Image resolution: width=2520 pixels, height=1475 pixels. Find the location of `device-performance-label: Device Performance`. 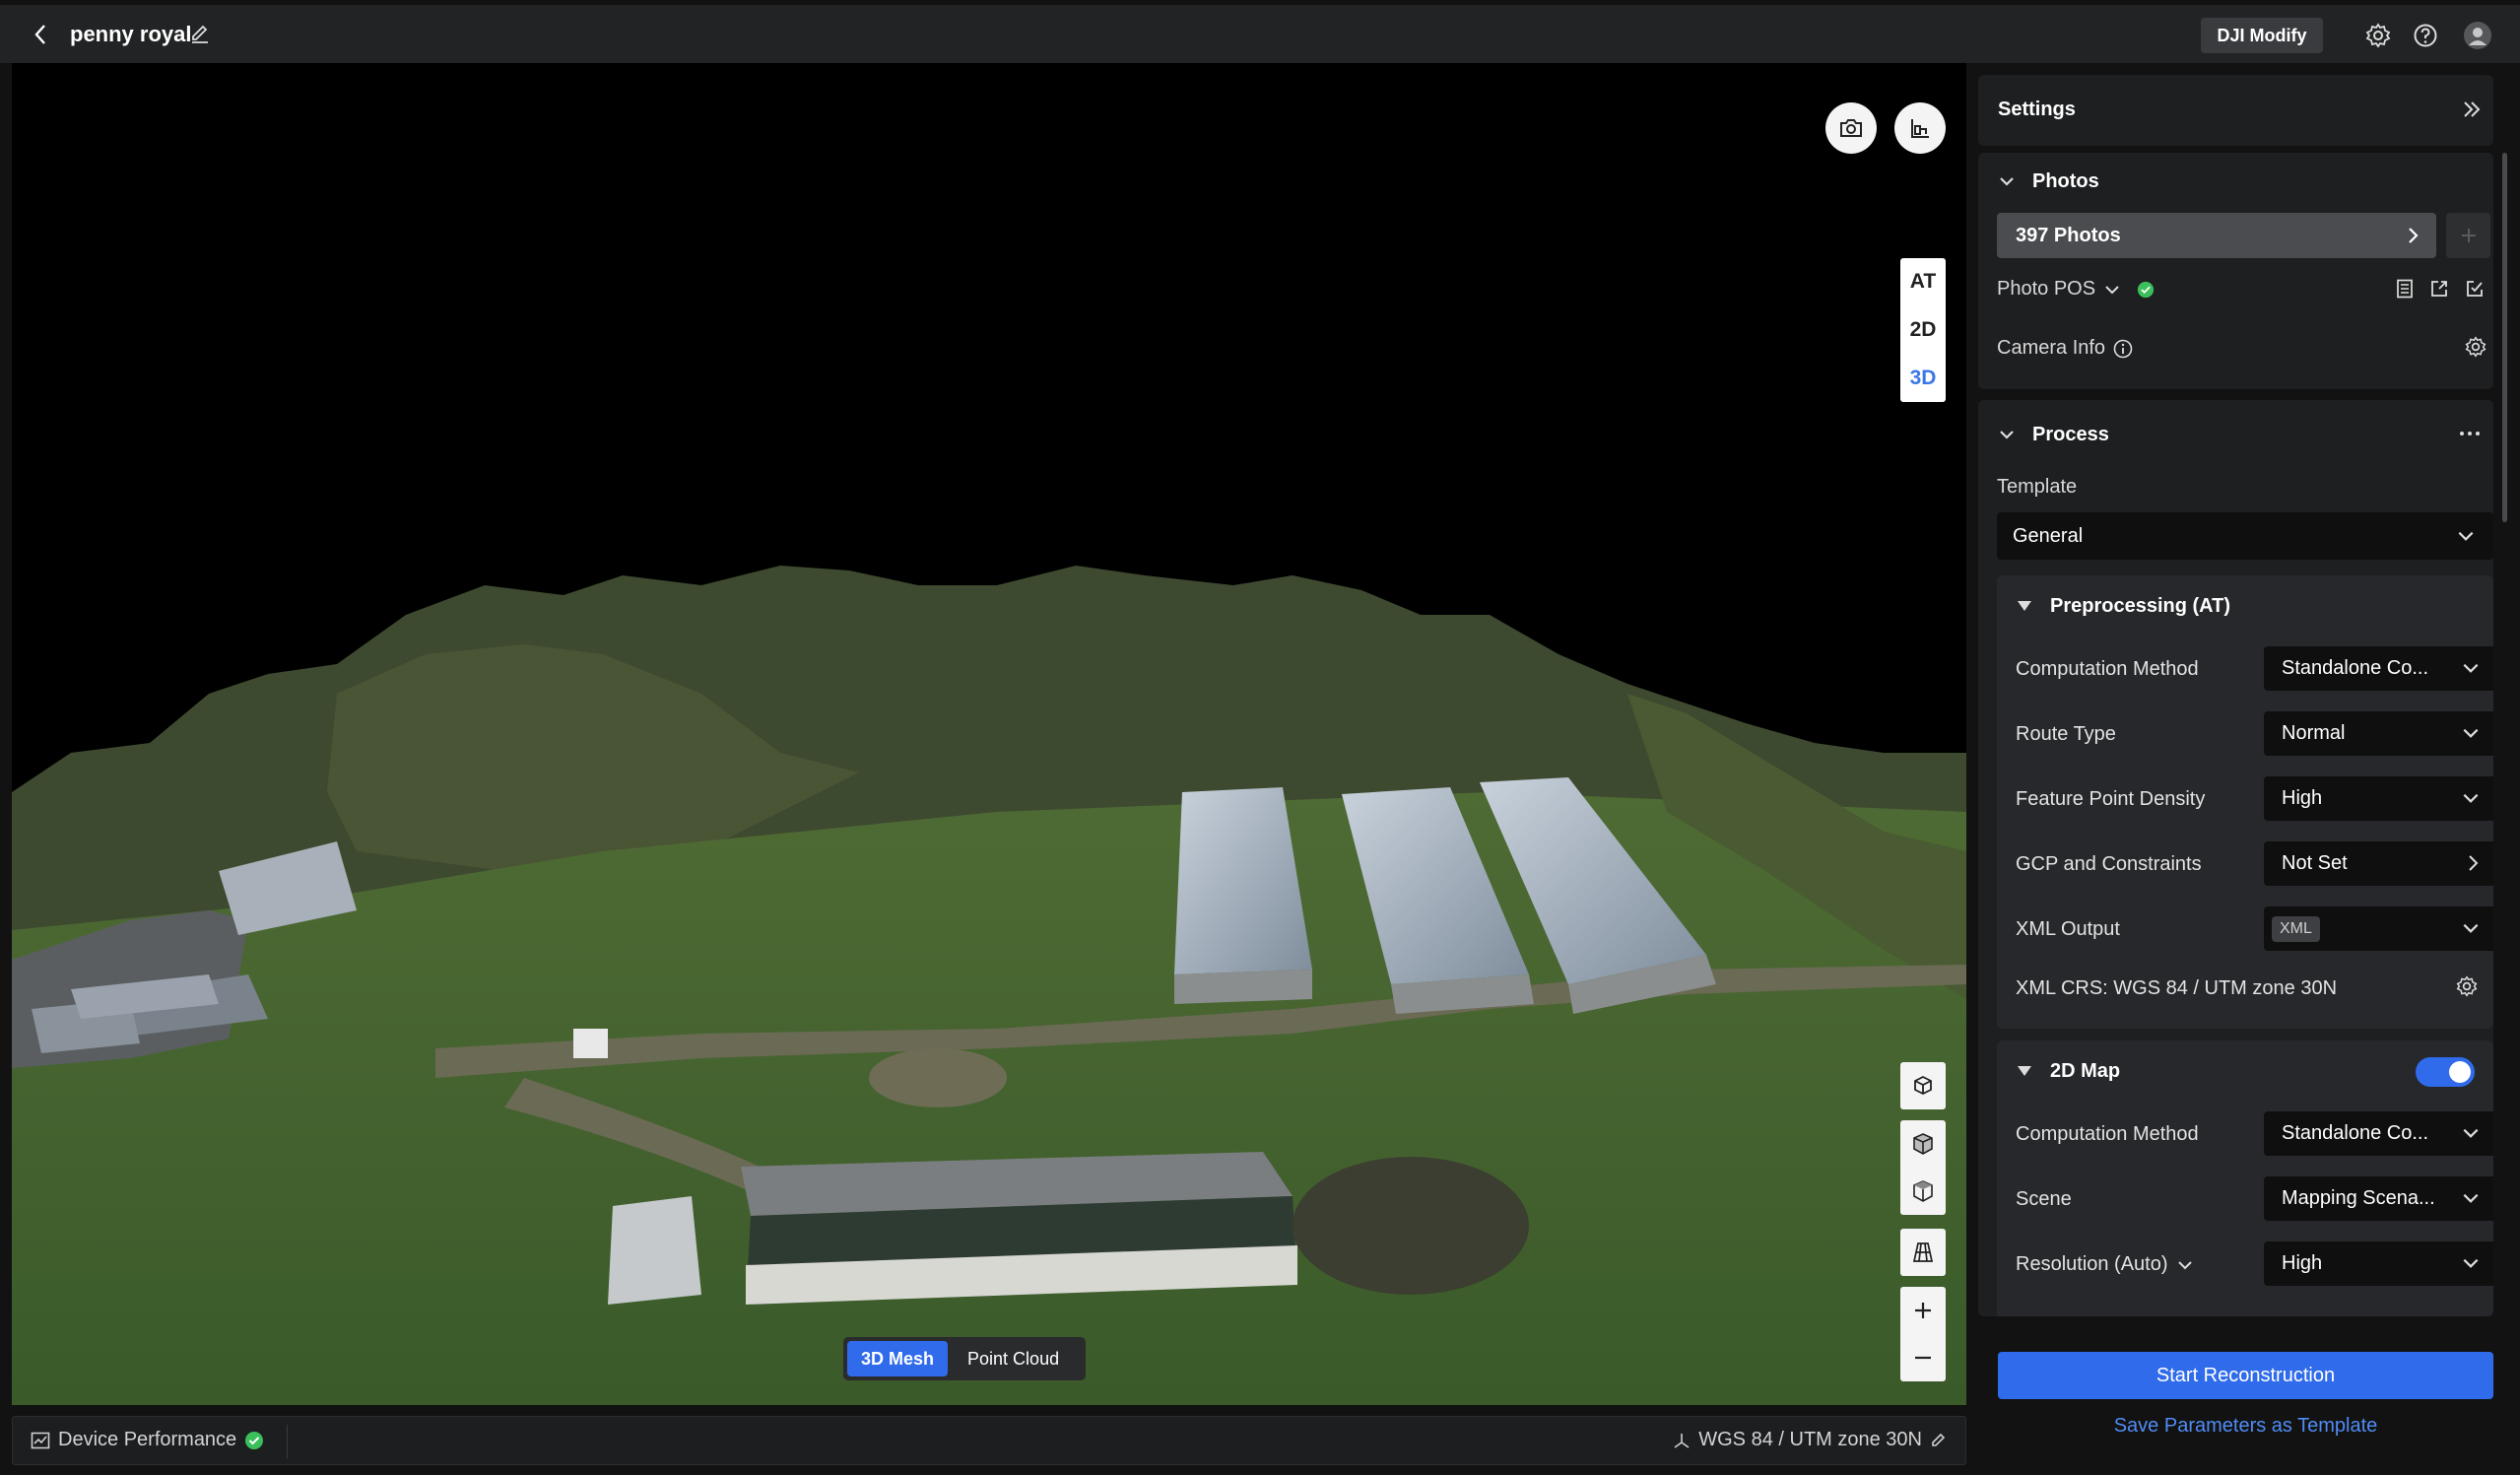

device-performance-label: Device Performance is located at coordinates (147, 1439).